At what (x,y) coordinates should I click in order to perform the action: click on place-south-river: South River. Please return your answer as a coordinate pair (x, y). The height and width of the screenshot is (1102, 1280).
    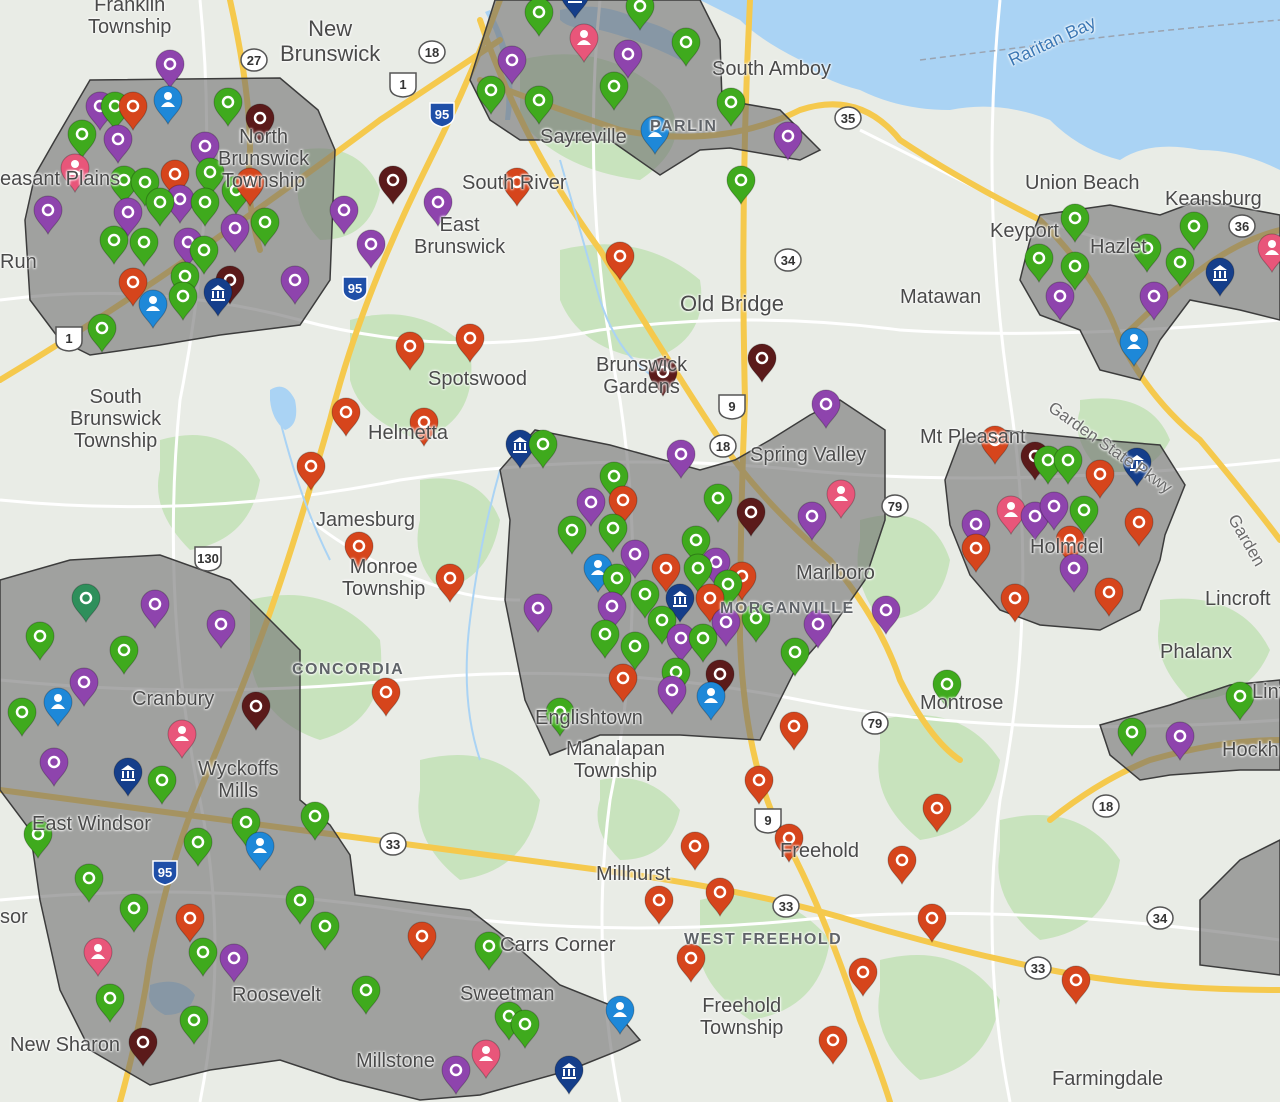
    Looking at the image, I should click on (514, 183).